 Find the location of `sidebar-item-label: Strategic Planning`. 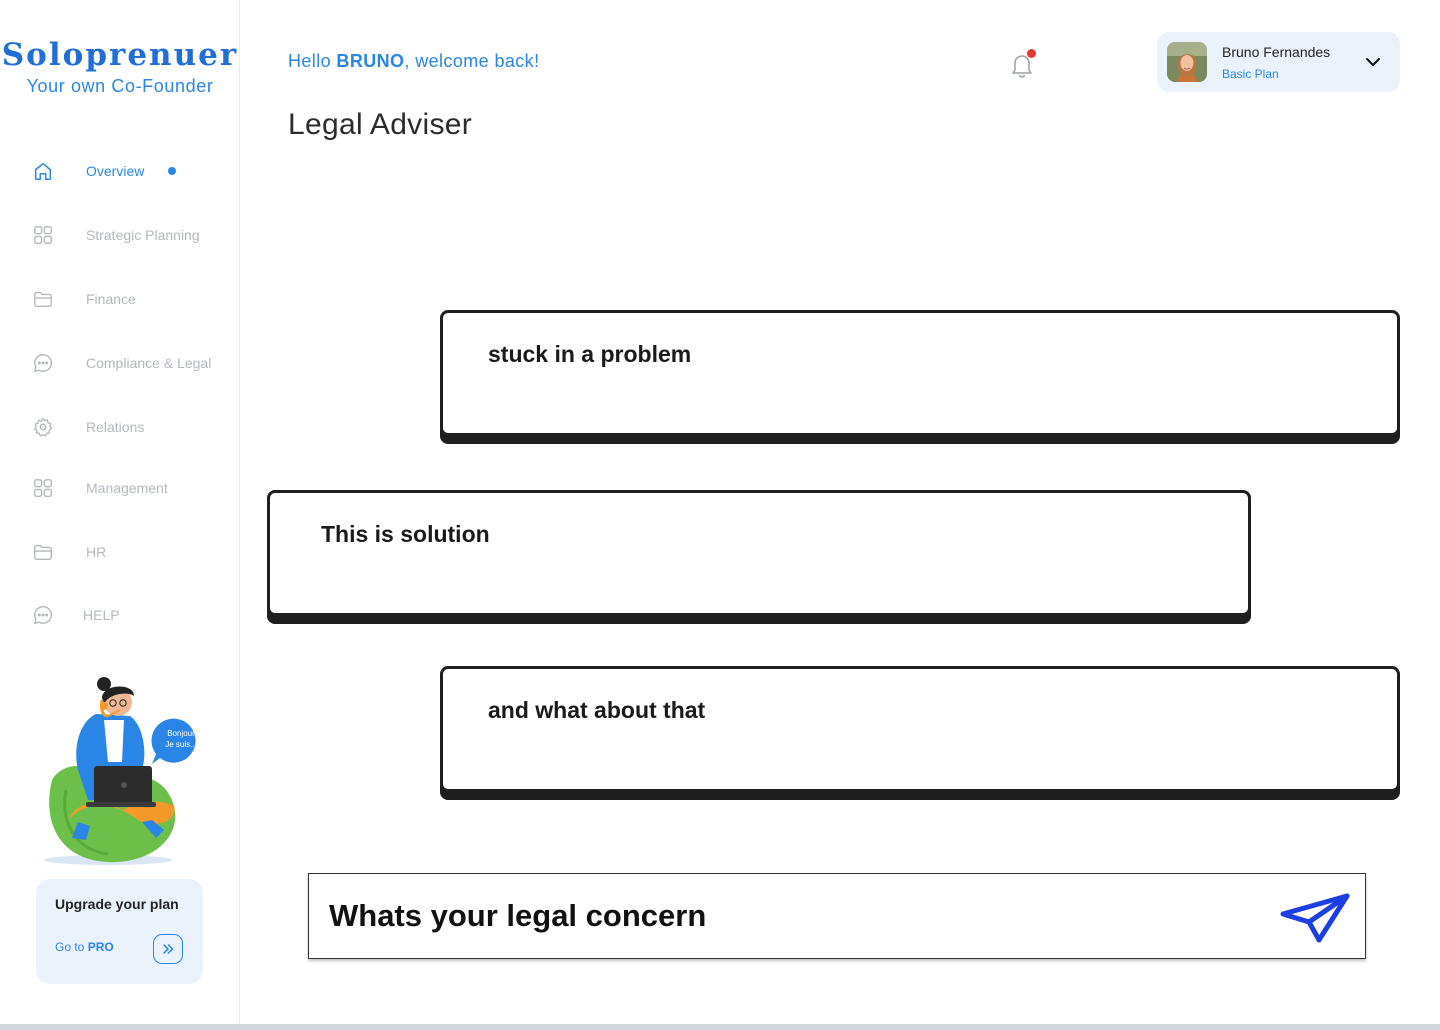

sidebar-item-label: Strategic Planning is located at coordinates (143, 235).